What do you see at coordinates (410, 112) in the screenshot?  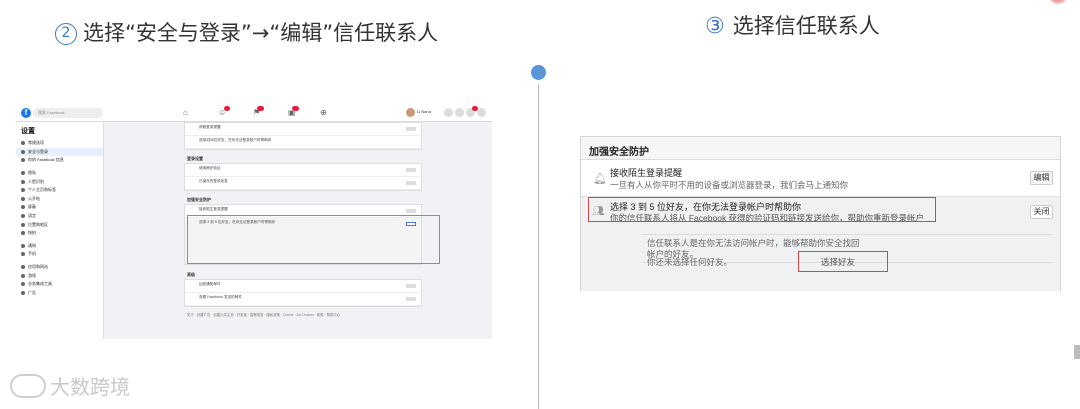 I see `avatar` at bounding box center [410, 112].